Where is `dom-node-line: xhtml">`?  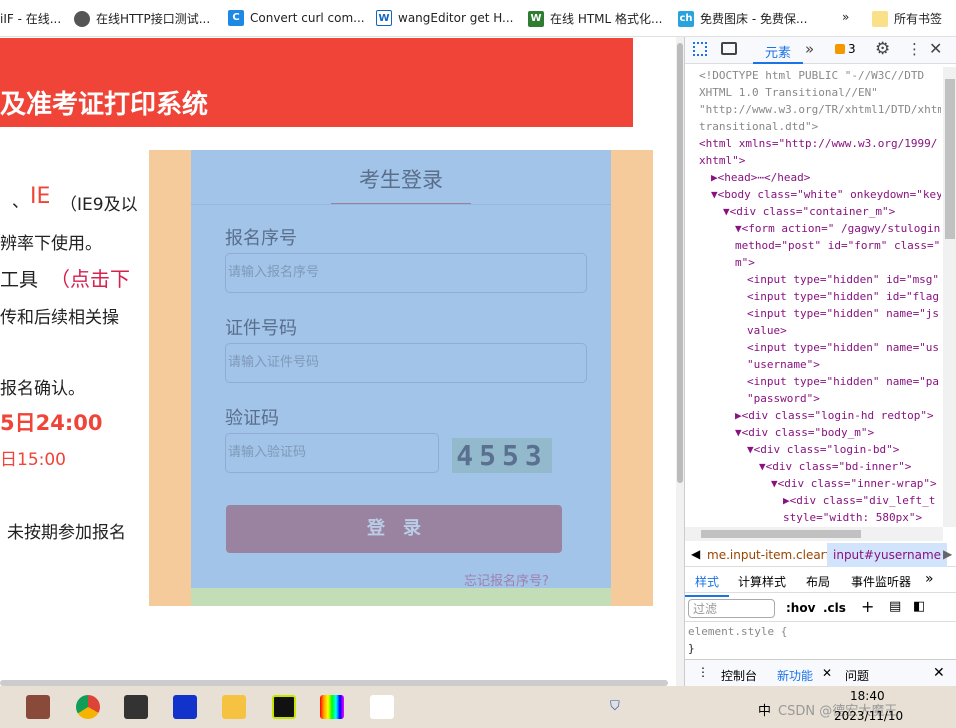
dom-node-line: xhtml"> is located at coordinates (722, 160).